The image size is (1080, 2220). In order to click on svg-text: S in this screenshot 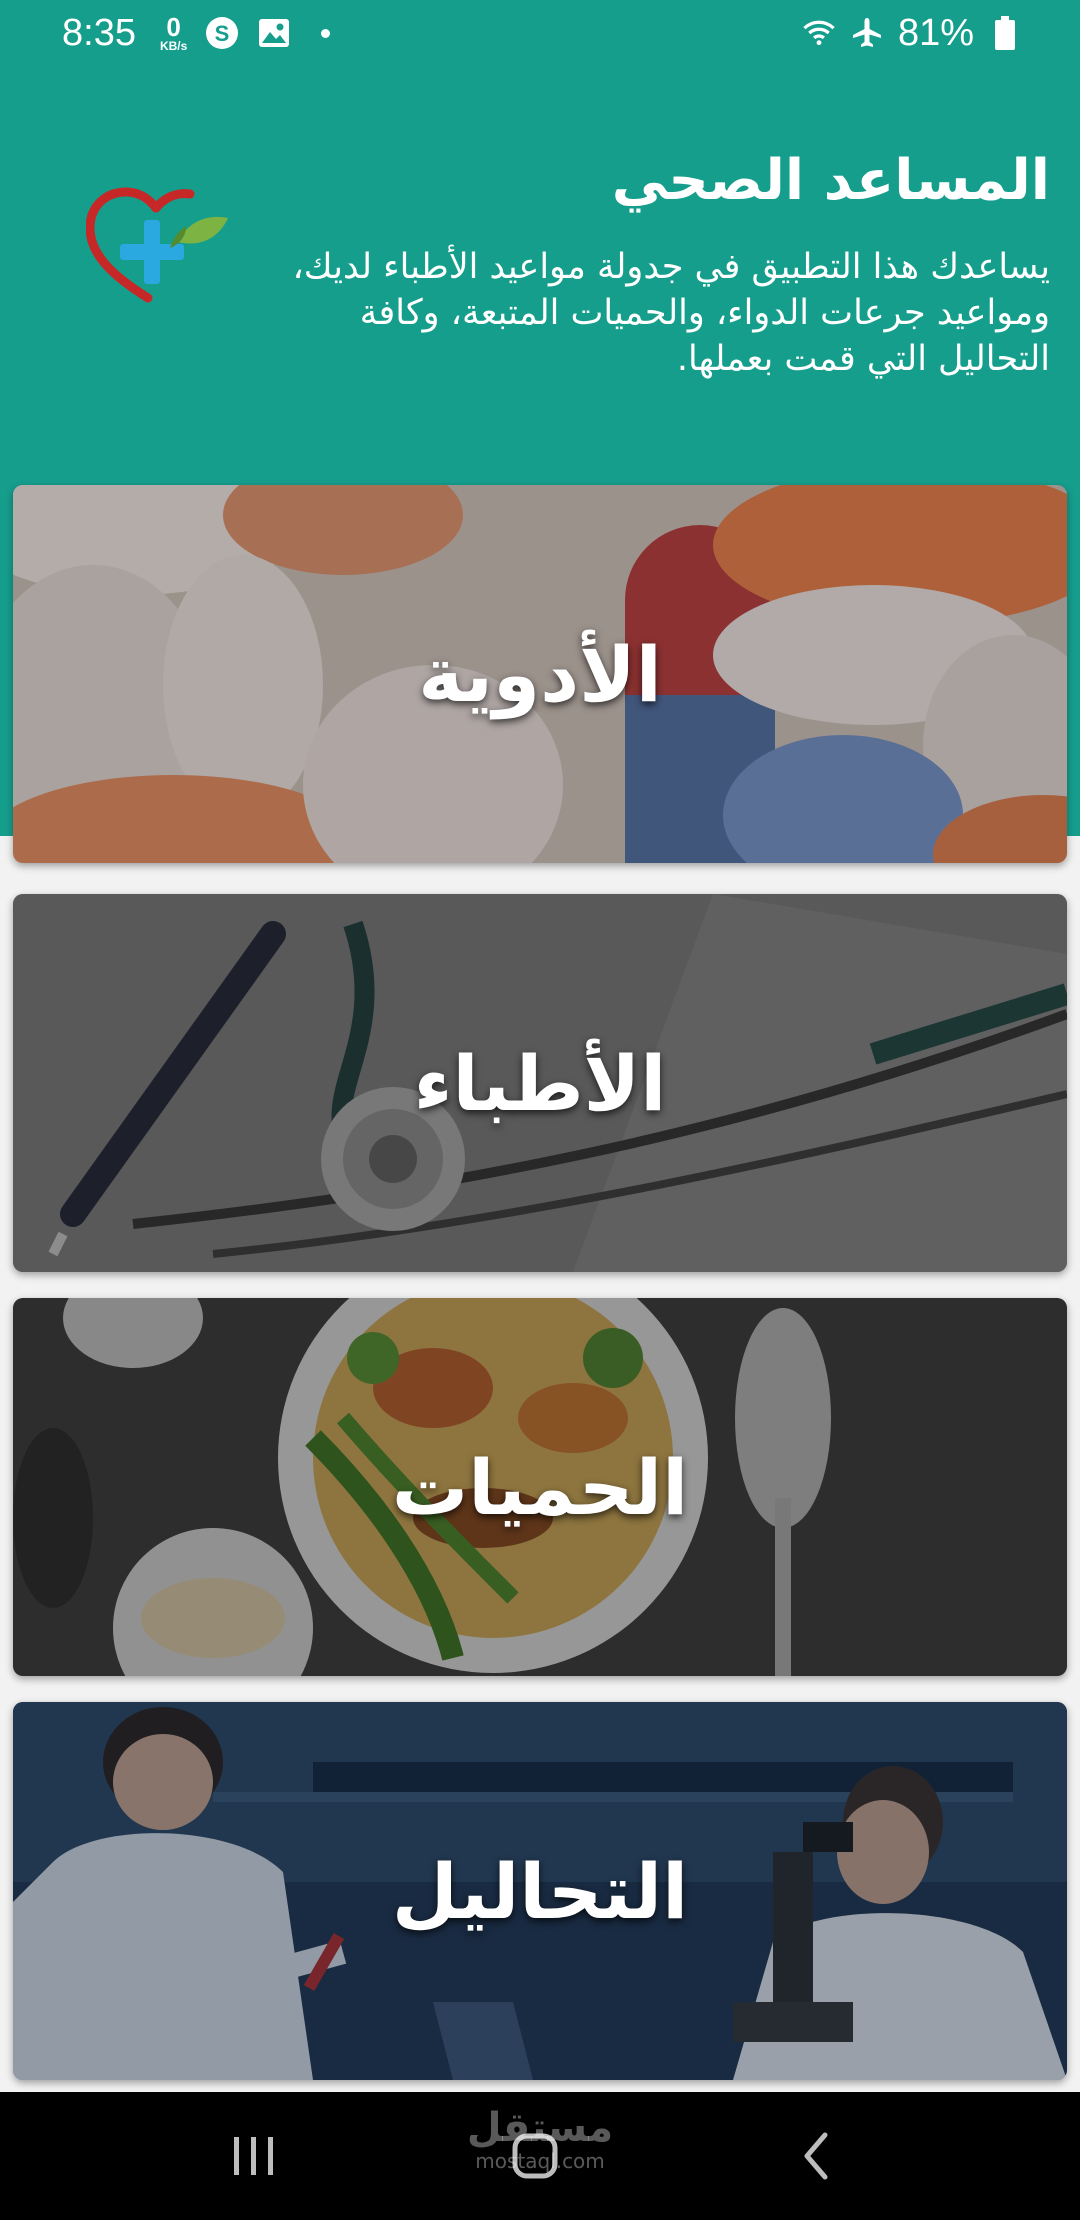, I will do `click(222, 33)`.